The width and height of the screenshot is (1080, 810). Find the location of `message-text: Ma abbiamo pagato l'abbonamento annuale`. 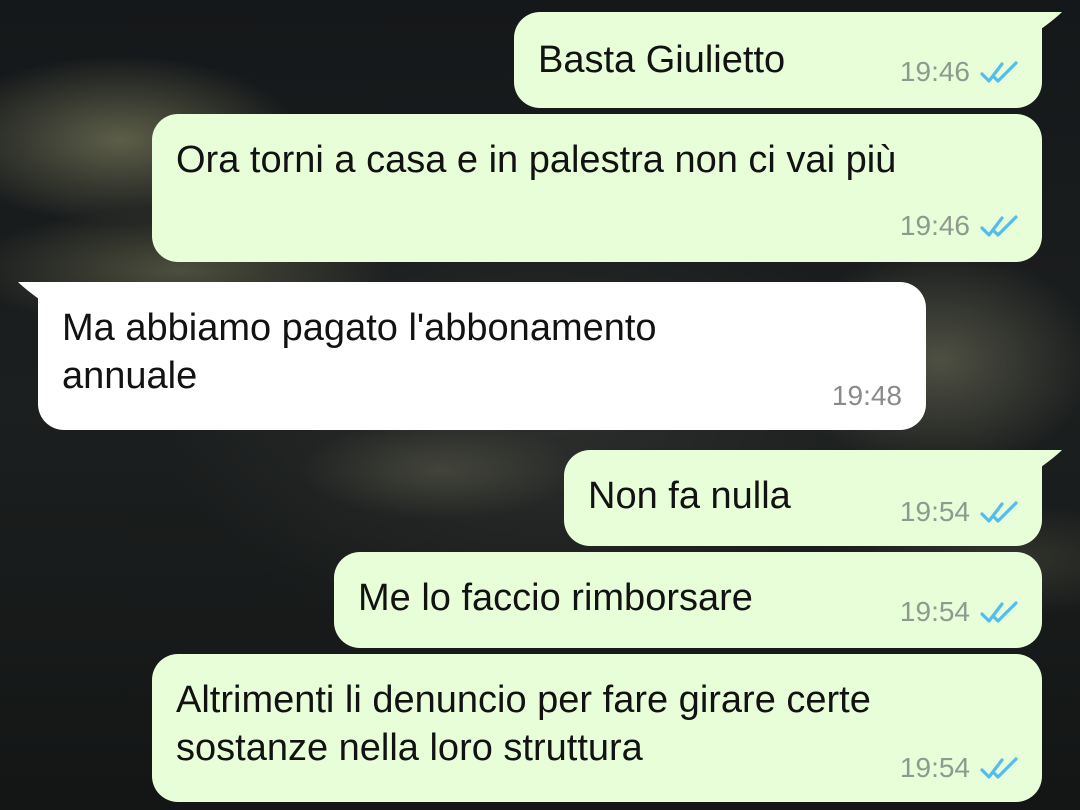

message-text: Ma abbiamo pagato l'abbonamento annuale is located at coordinates (359, 352).